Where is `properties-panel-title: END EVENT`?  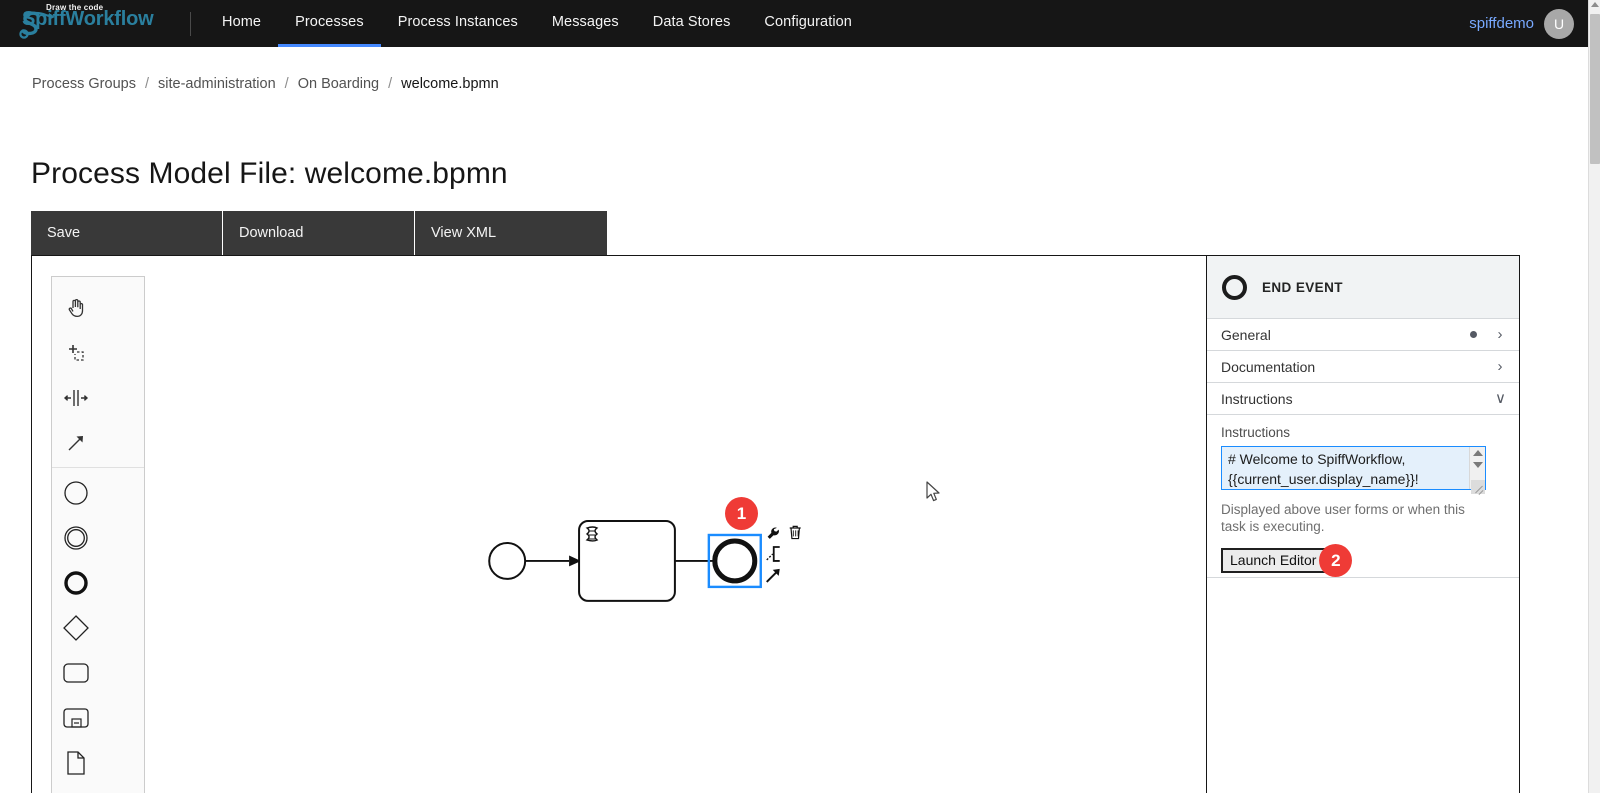 properties-panel-title: END EVENT is located at coordinates (1302, 287).